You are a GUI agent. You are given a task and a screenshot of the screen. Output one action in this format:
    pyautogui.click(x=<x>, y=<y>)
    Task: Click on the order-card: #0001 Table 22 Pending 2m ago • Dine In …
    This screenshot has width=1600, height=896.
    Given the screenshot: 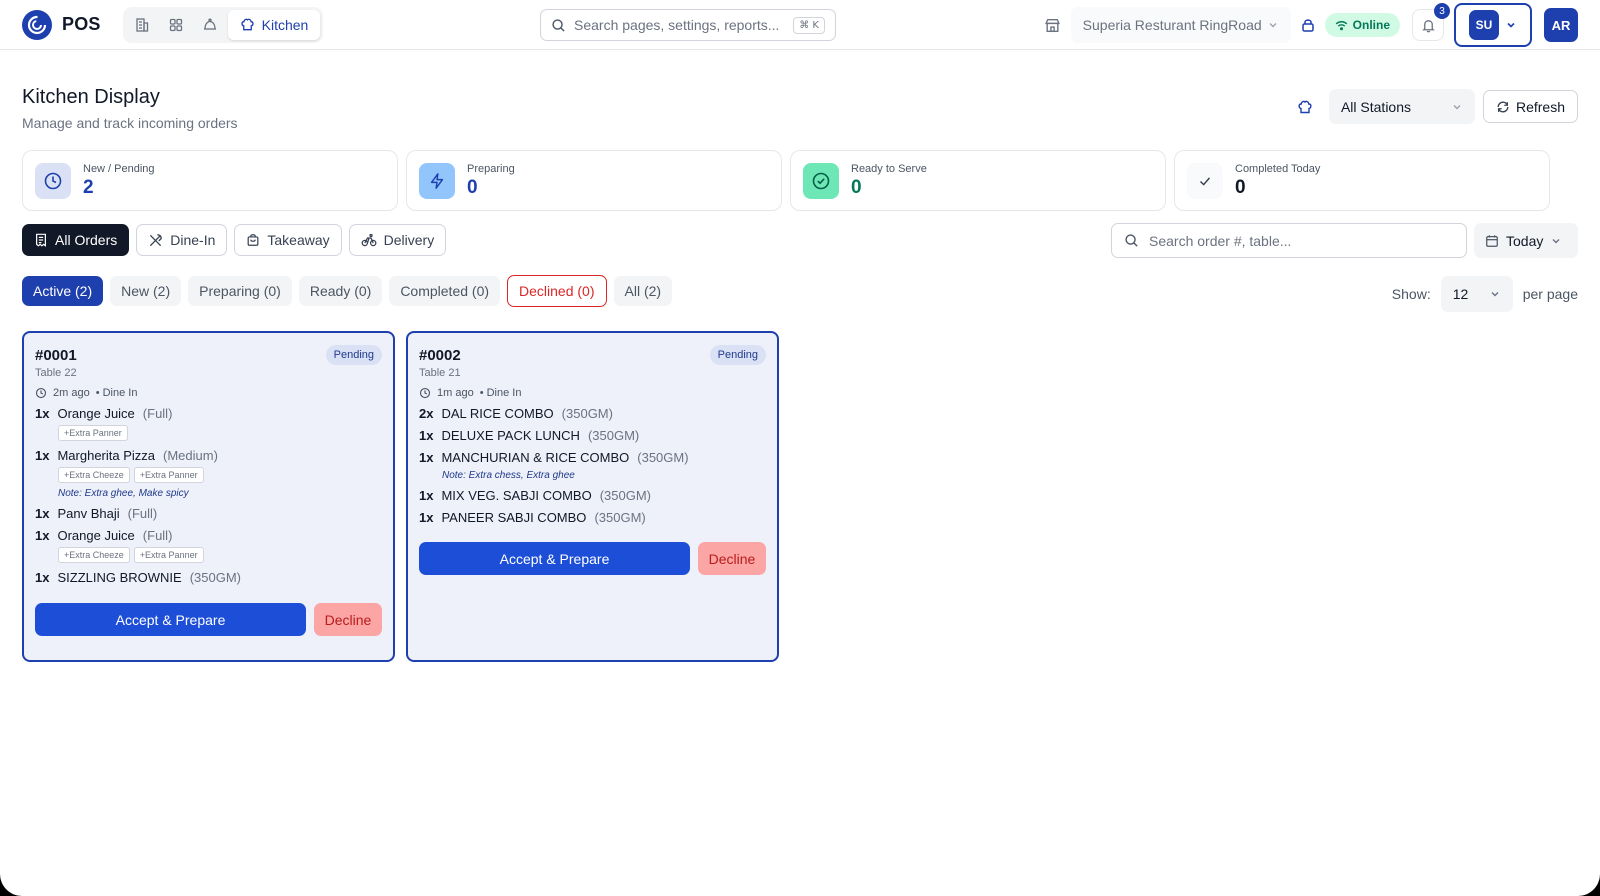 What is the action you would take?
    pyautogui.click(x=208, y=496)
    